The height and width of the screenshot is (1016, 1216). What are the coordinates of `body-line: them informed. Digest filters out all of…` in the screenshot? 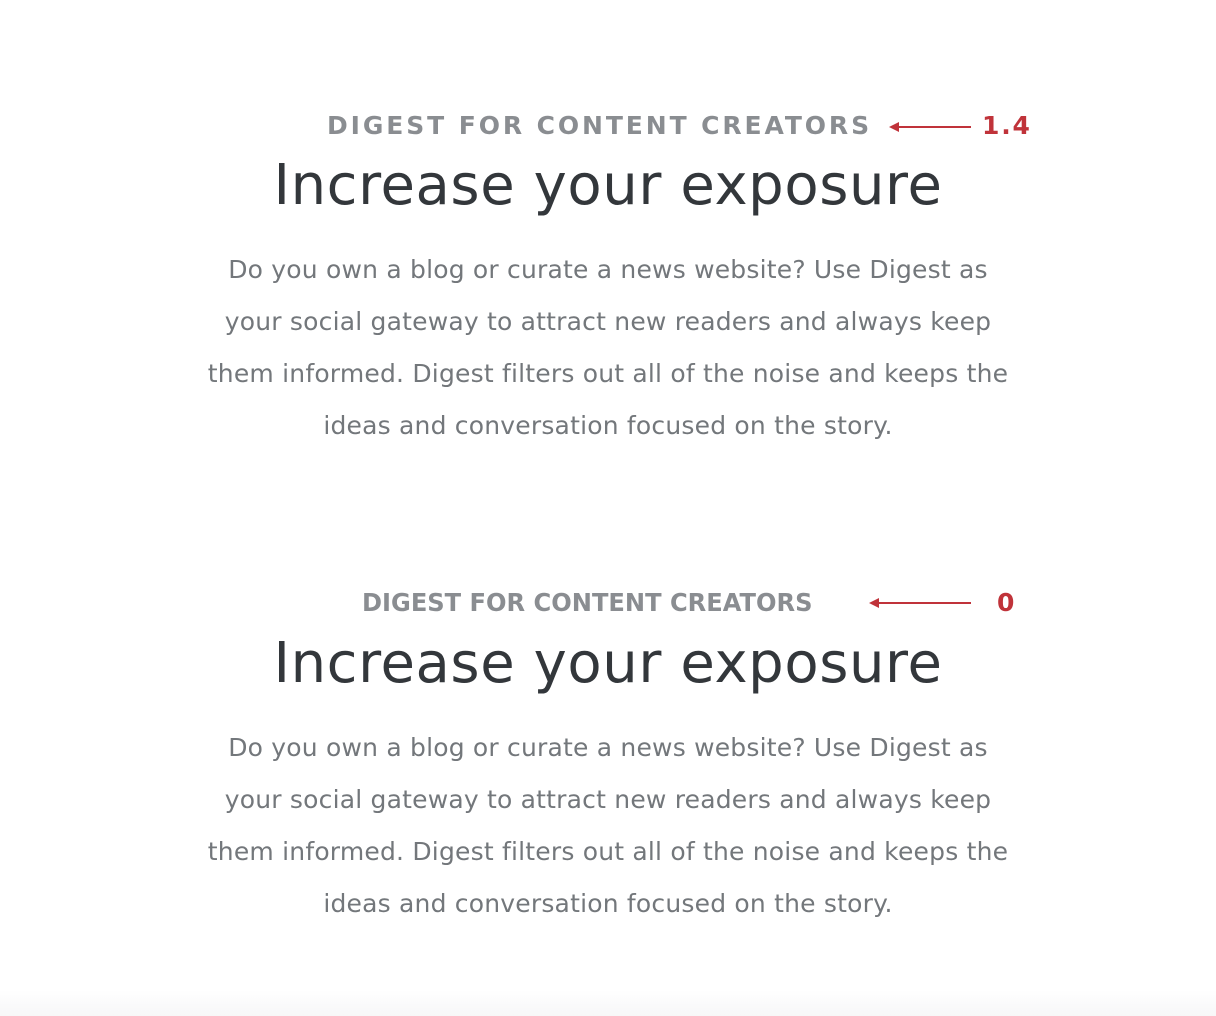 It's located at (608, 851).